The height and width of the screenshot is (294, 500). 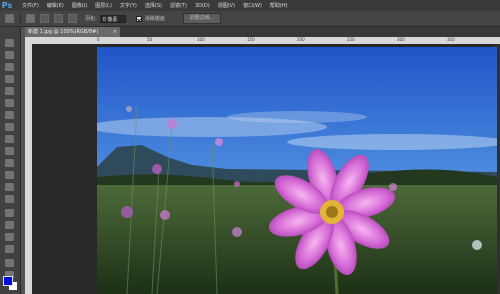 I want to click on menu-type: 文字(Y), so click(x=128, y=5).